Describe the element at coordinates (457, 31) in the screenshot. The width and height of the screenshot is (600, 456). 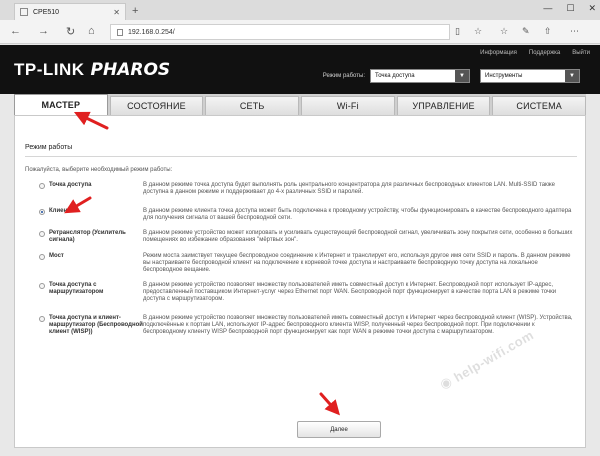
I see `reading-view-icon: ▯` at that location.